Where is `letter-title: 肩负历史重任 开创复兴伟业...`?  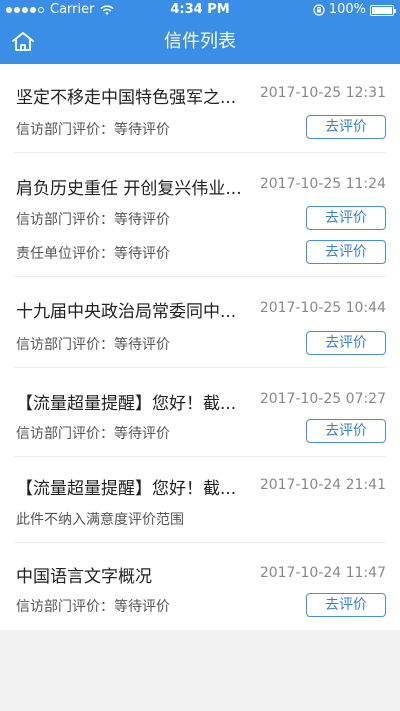 letter-title: 肩负历史重任 开创复兴伟业... is located at coordinates (129, 189).